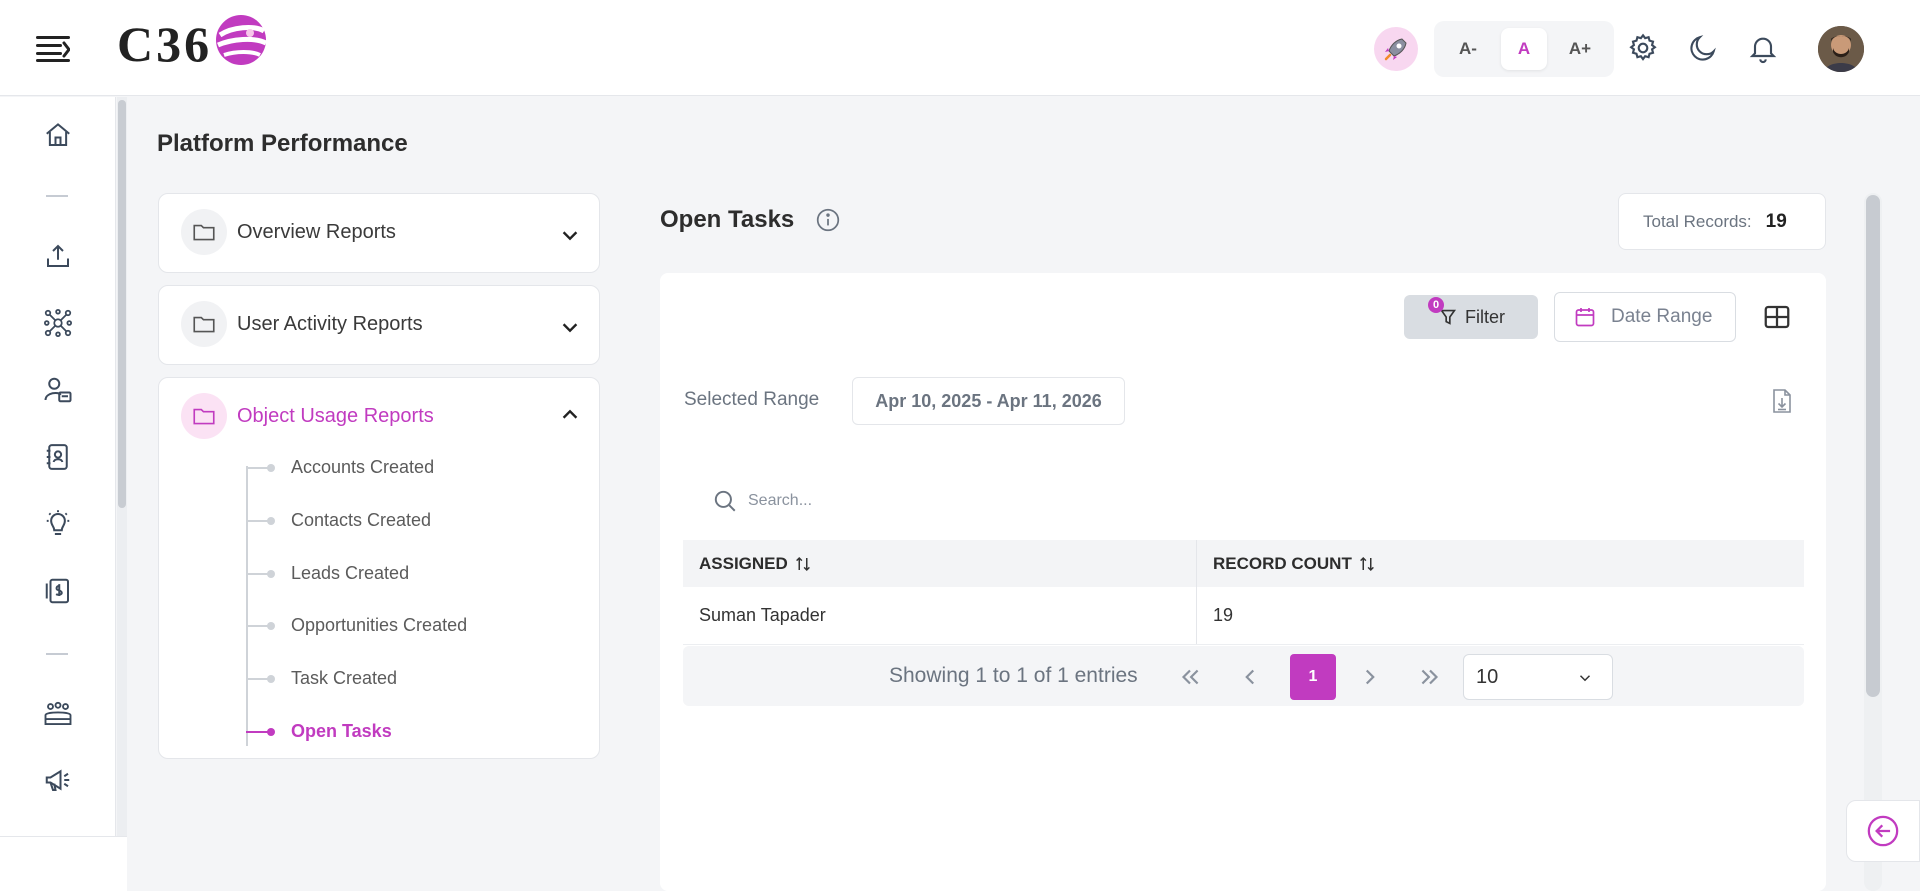 This screenshot has width=1920, height=891. I want to click on report-item-contacts-created: Contacts Created, so click(361, 520).